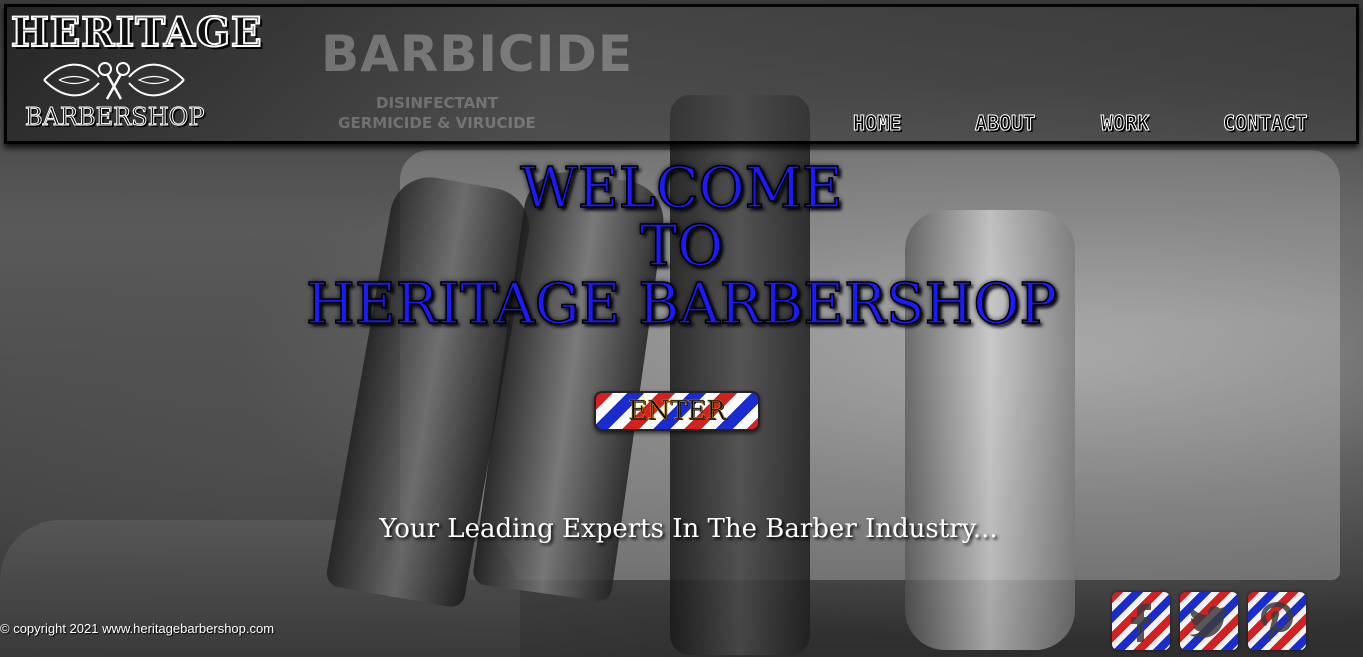 Image resolution: width=1363 pixels, height=657 pixels. Describe the element at coordinates (1004, 123) in the screenshot. I see `nav-about: ABOUT` at that location.